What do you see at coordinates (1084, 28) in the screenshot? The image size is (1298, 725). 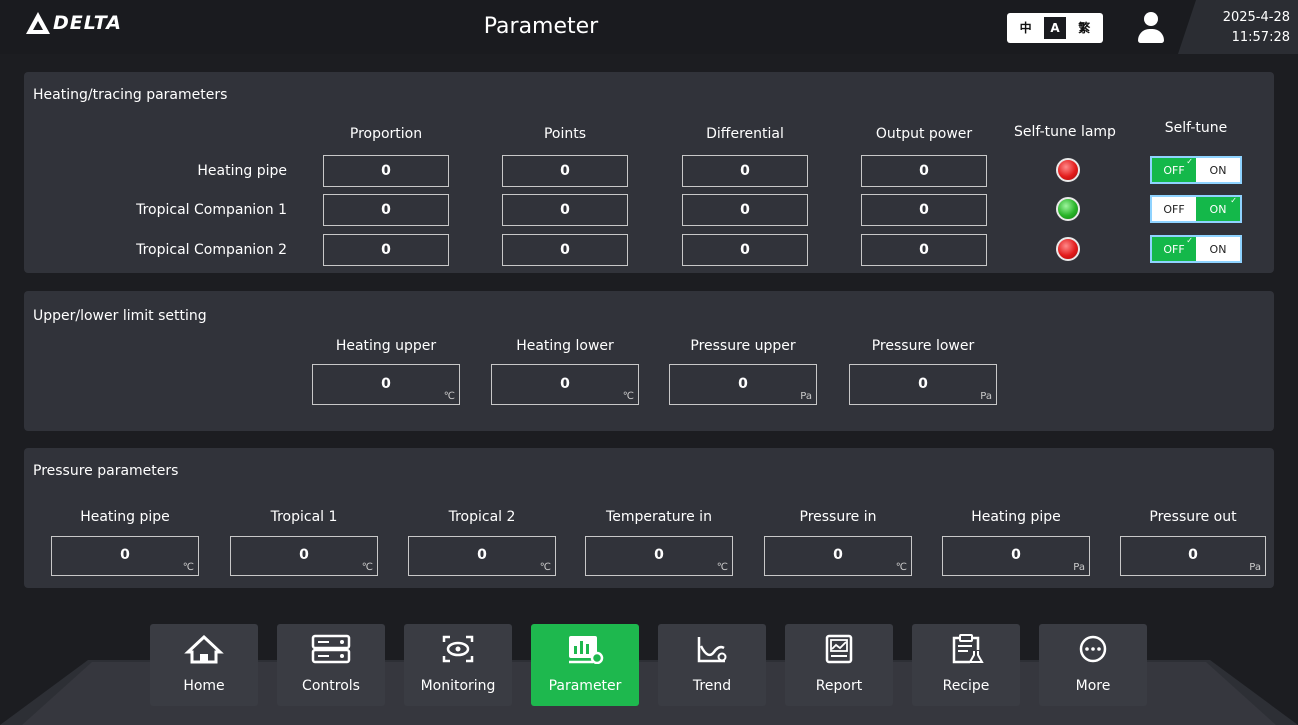 I see `language-option-traditional: 繁` at bounding box center [1084, 28].